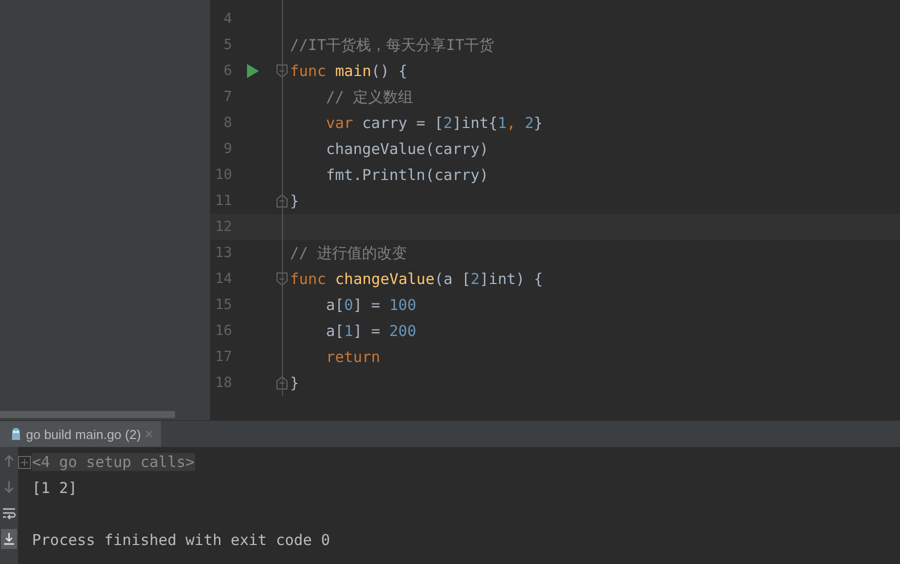 The width and height of the screenshot is (900, 564). Describe the element at coordinates (369, 97) in the screenshot. I see `code-line: // 定义数组` at that location.